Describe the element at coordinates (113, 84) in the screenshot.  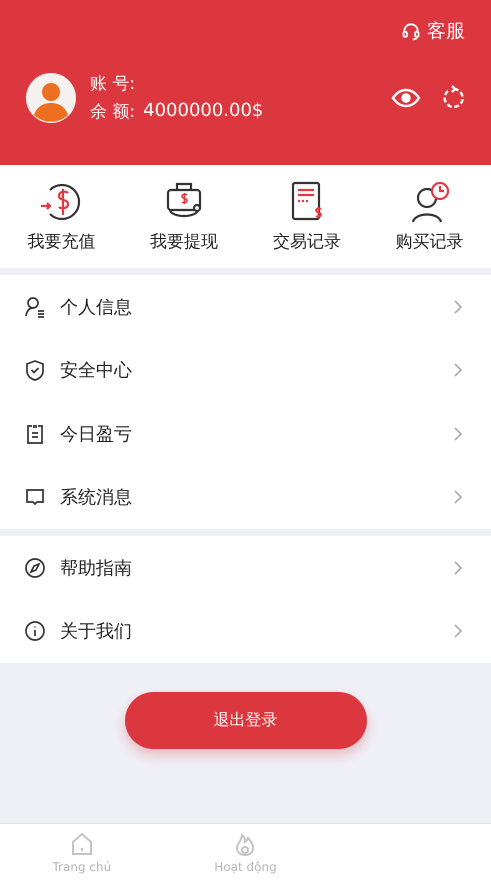
I see `account-label: 账 号:` at that location.